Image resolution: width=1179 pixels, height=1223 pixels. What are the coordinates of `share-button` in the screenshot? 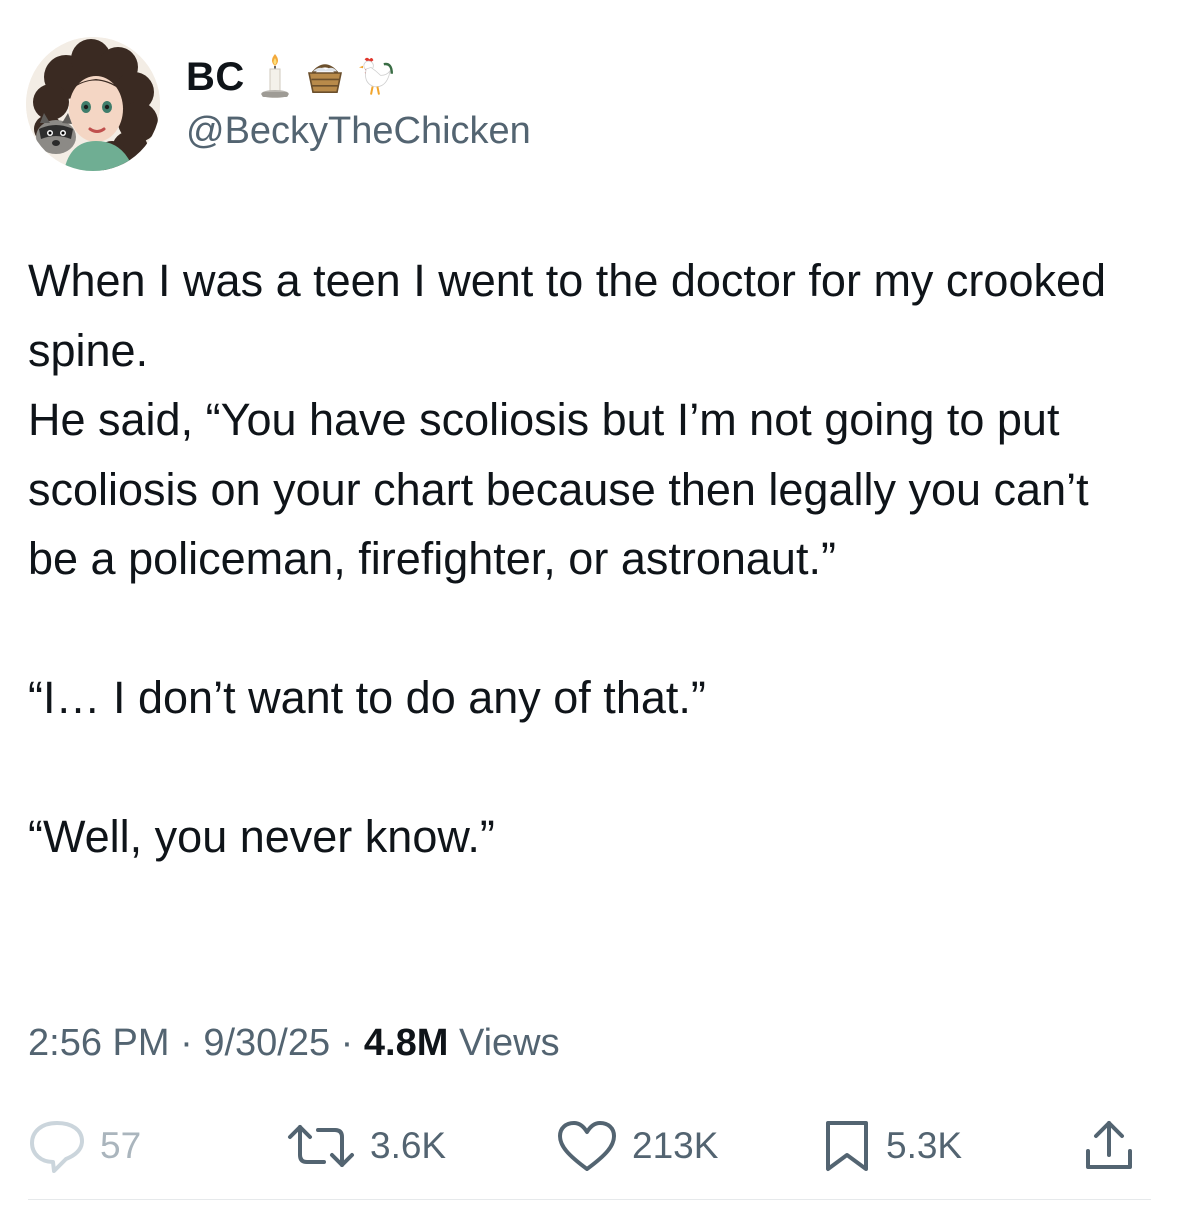 It's located at (1109, 1146).